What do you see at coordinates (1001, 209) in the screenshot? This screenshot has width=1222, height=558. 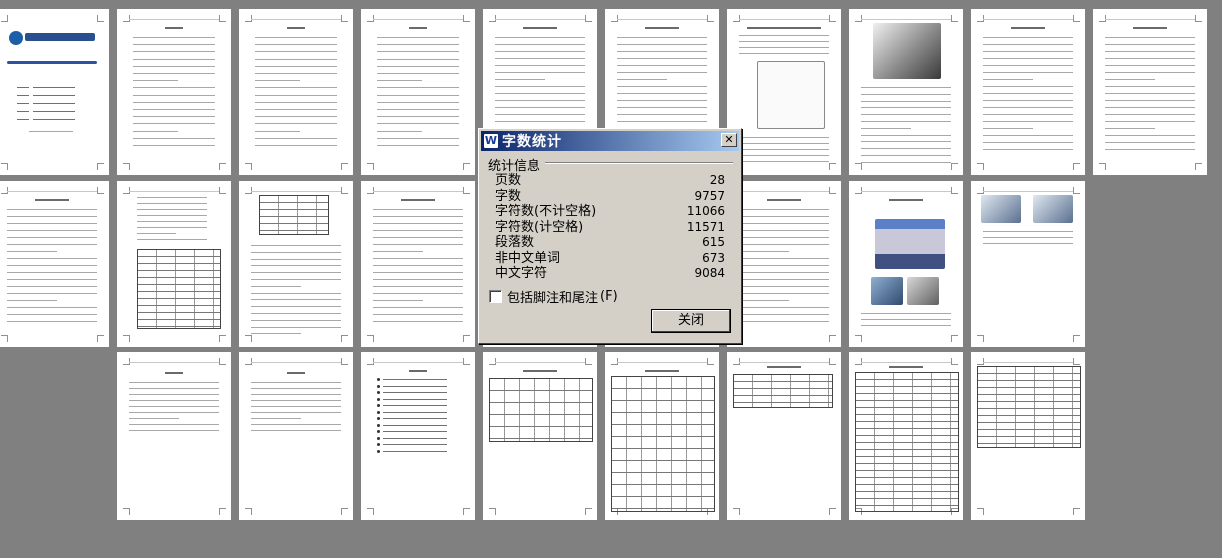 I see `simulation-photo` at bounding box center [1001, 209].